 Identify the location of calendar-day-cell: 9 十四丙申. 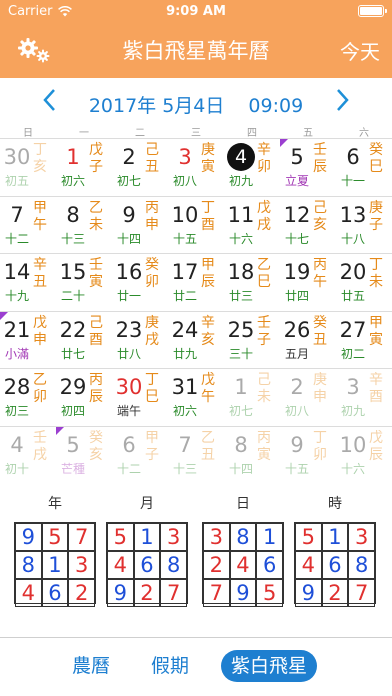
(140, 226).